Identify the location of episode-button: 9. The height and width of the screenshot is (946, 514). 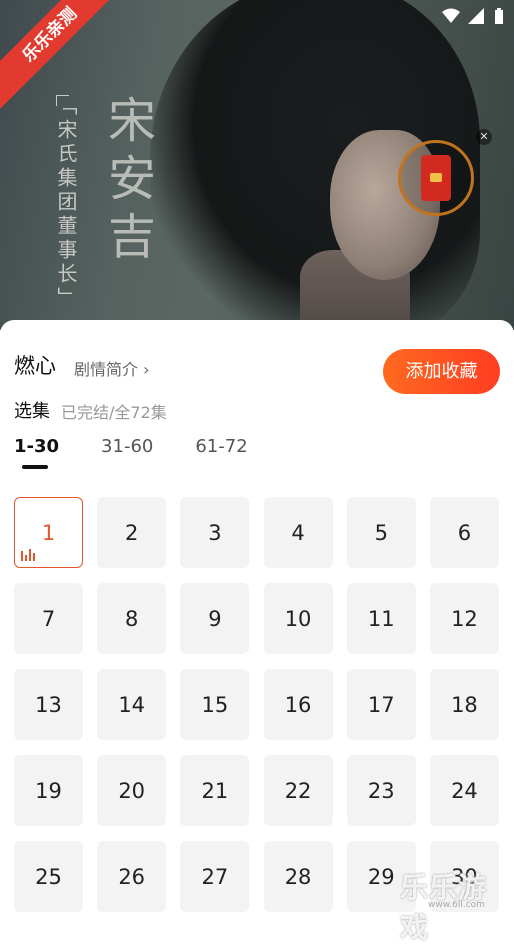
(215, 618).